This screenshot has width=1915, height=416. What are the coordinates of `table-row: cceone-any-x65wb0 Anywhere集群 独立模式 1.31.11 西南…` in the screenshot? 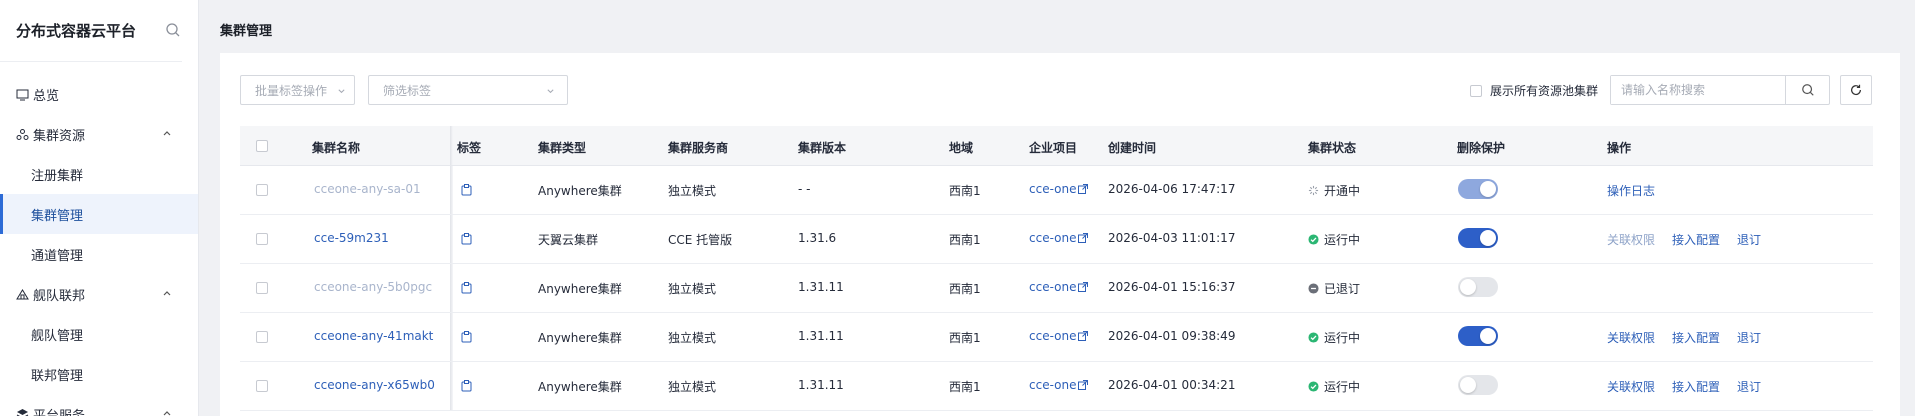 It's located at (1056, 386).